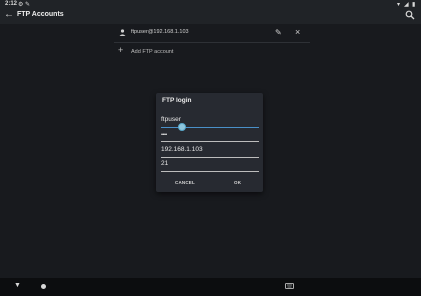 The image size is (421, 296). What do you see at coordinates (165, 163) in the screenshot?
I see `port-value: 21` at bounding box center [165, 163].